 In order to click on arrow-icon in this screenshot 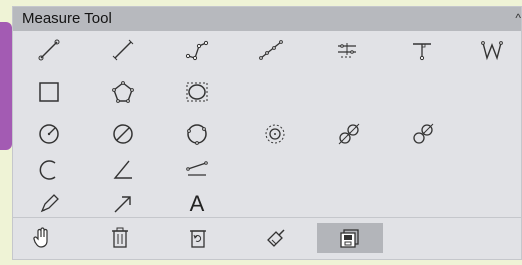, I will do `click(123, 204)`.